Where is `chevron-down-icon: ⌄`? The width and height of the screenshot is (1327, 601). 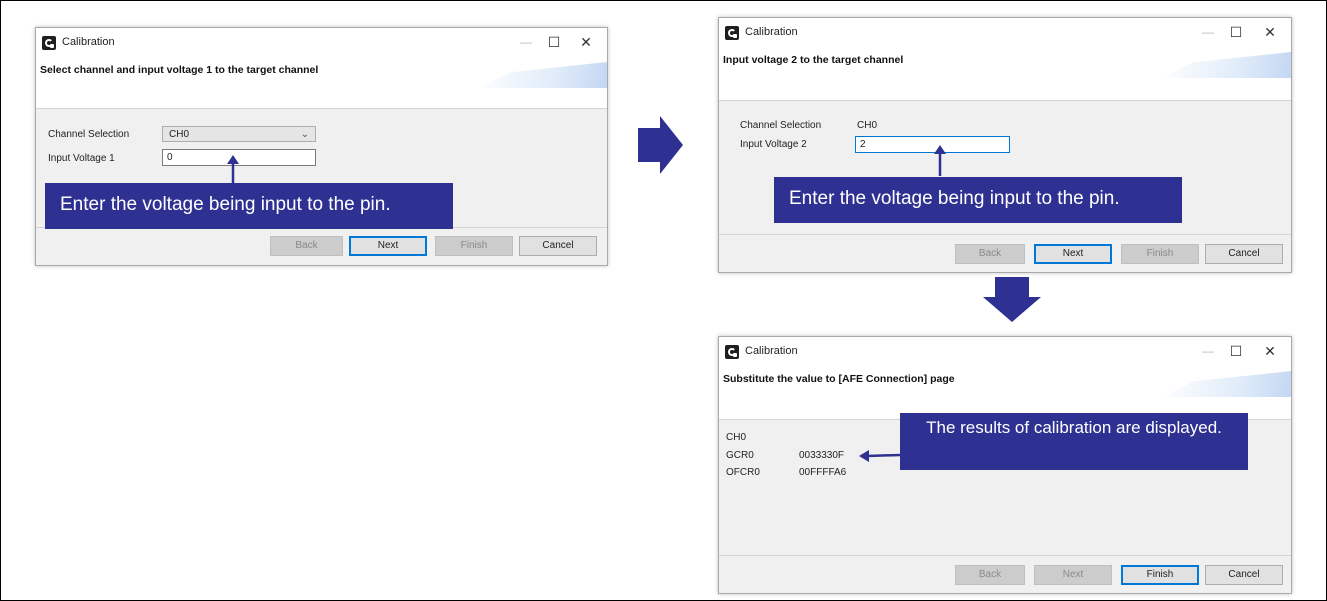
chevron-down-icon: ⌄ is located at coordinates (304, 134).